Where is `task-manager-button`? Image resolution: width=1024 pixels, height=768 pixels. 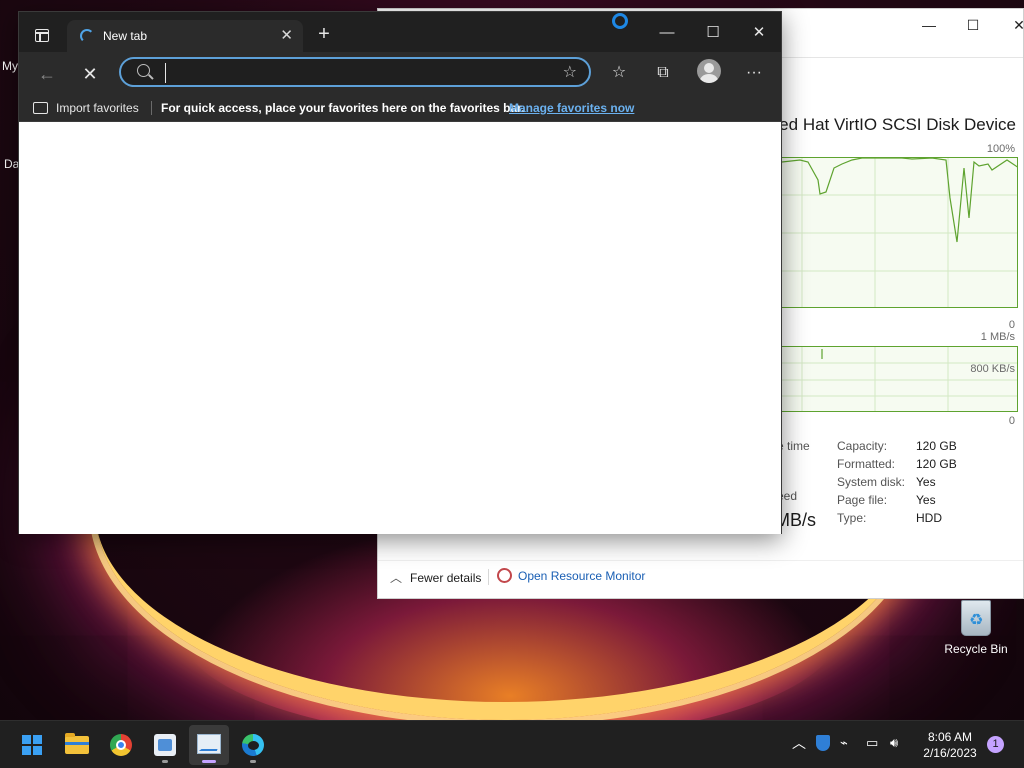 task-manager-button is located at coordinates (209, 745).